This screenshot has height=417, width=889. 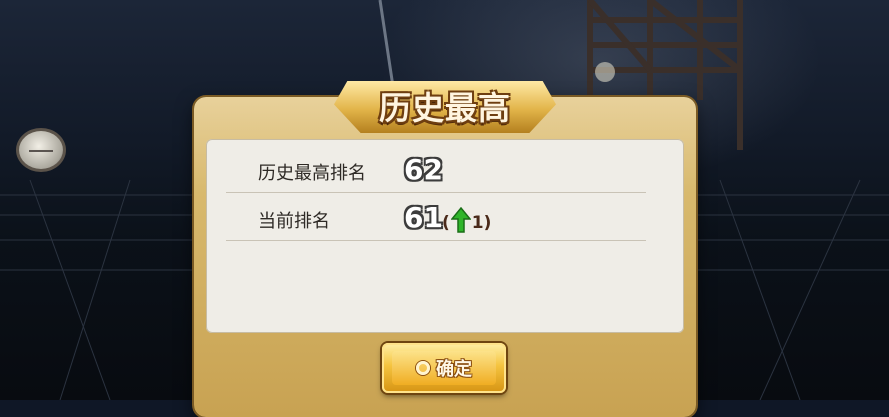 I want to click on dialog-title: 历史最高, so click(x=444, y=108).